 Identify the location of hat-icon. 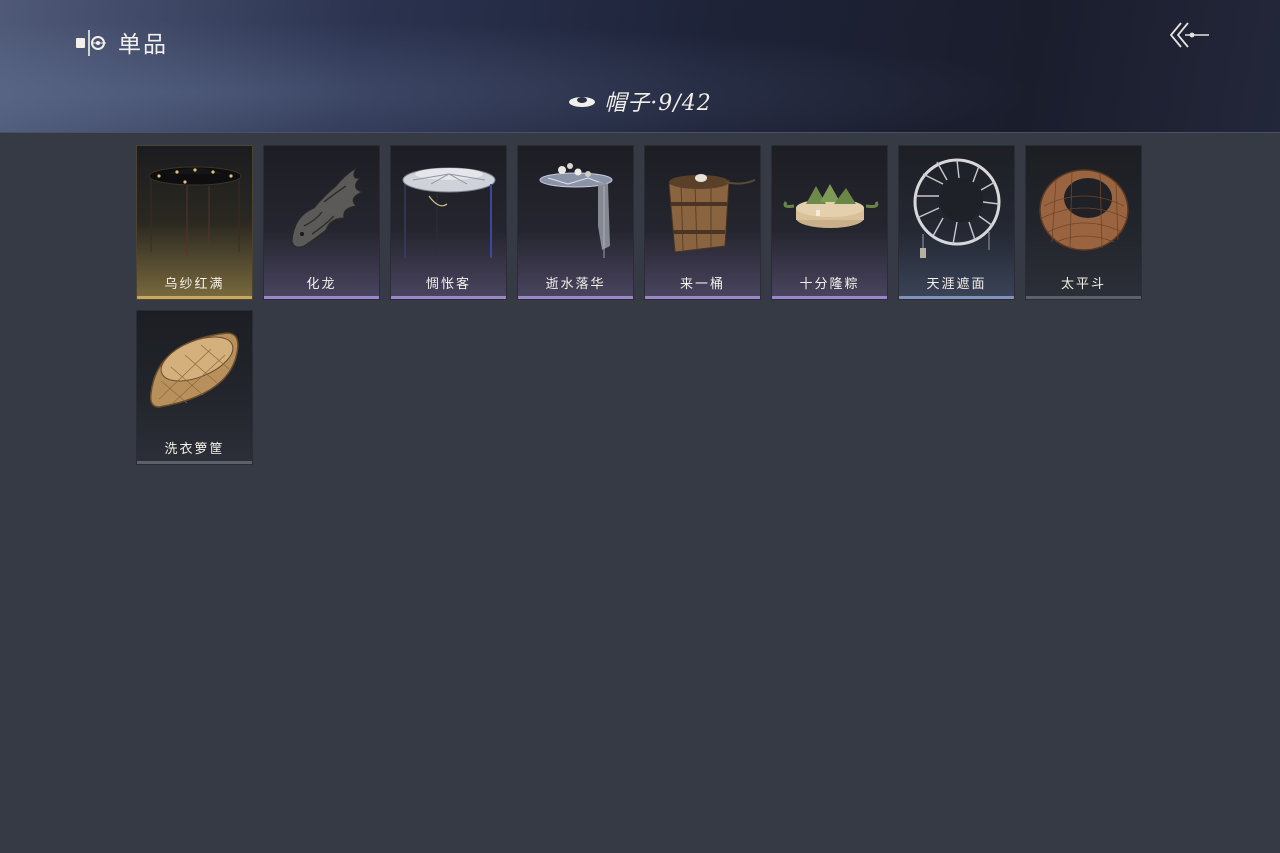
(582, 102).